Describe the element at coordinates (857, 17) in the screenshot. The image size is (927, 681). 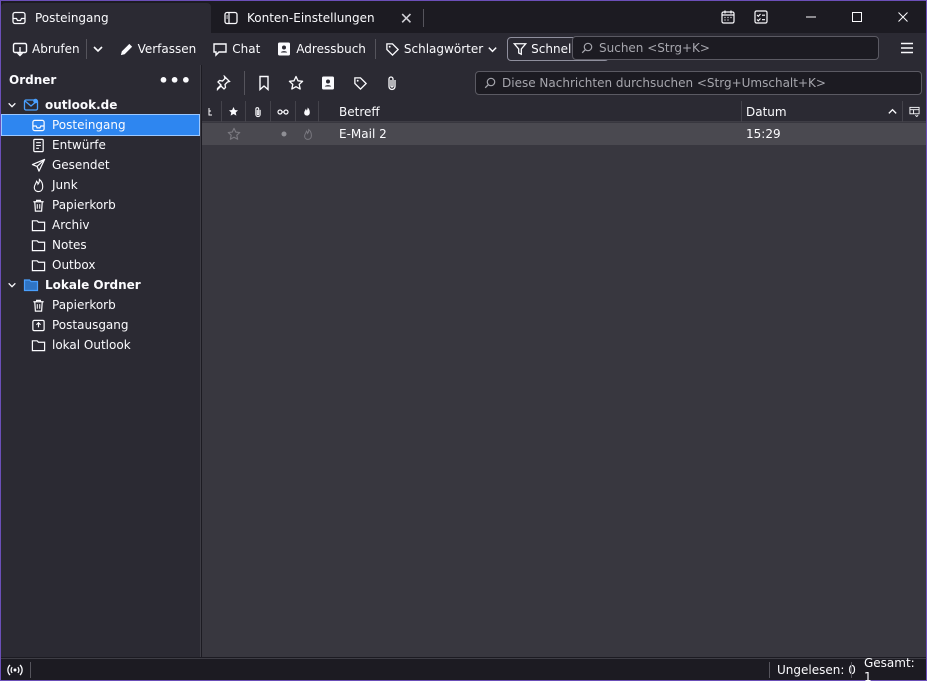
I see `maximize-button` at that location.